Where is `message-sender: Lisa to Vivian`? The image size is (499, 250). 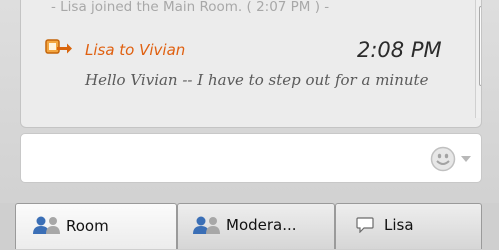 message-sender: Lisa to Vivian is located at coordinates (135, 50).